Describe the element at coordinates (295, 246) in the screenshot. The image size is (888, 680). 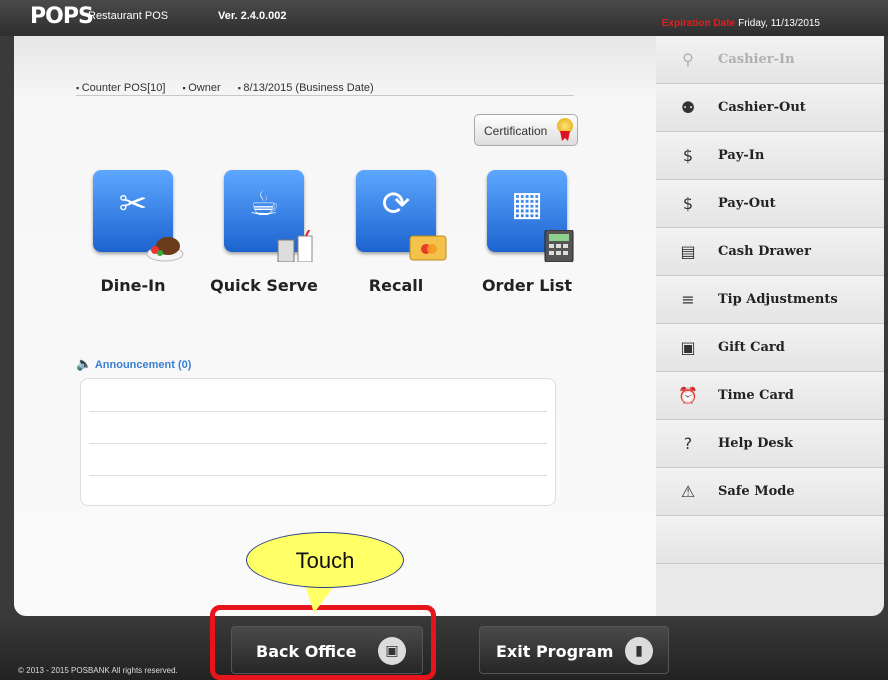
I see `drink-fries-icon` at that location.